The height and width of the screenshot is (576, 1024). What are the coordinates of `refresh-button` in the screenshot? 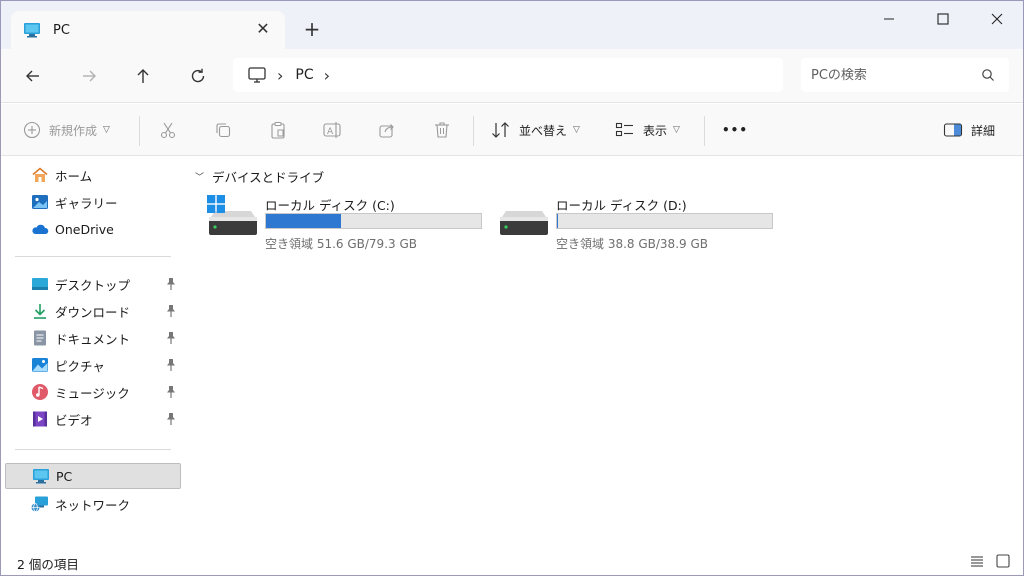 It's located at (198, 76).